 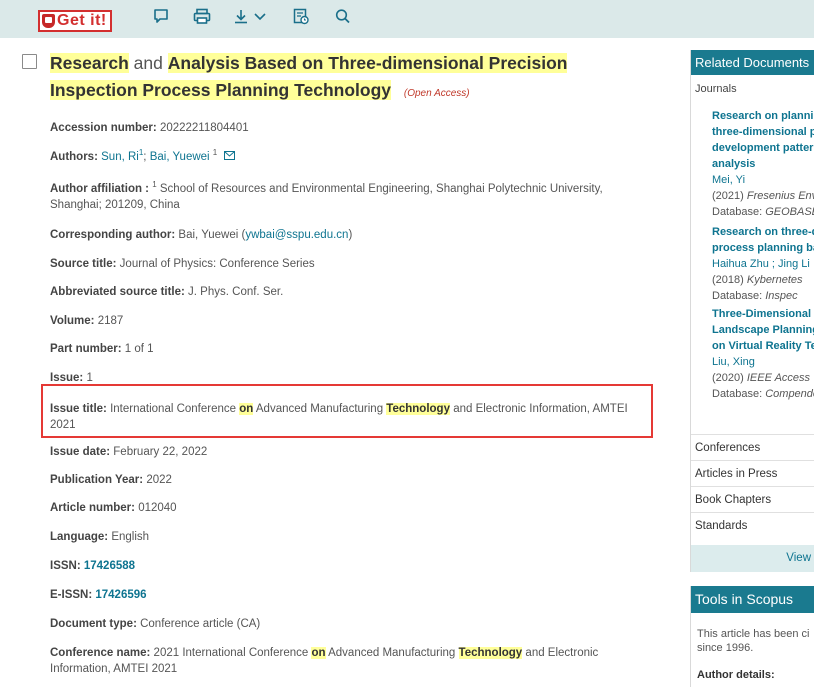 What do you see at coordinates (241, 16) in the screenshot?
I see `download-icon` at bounding box center [241, 16].